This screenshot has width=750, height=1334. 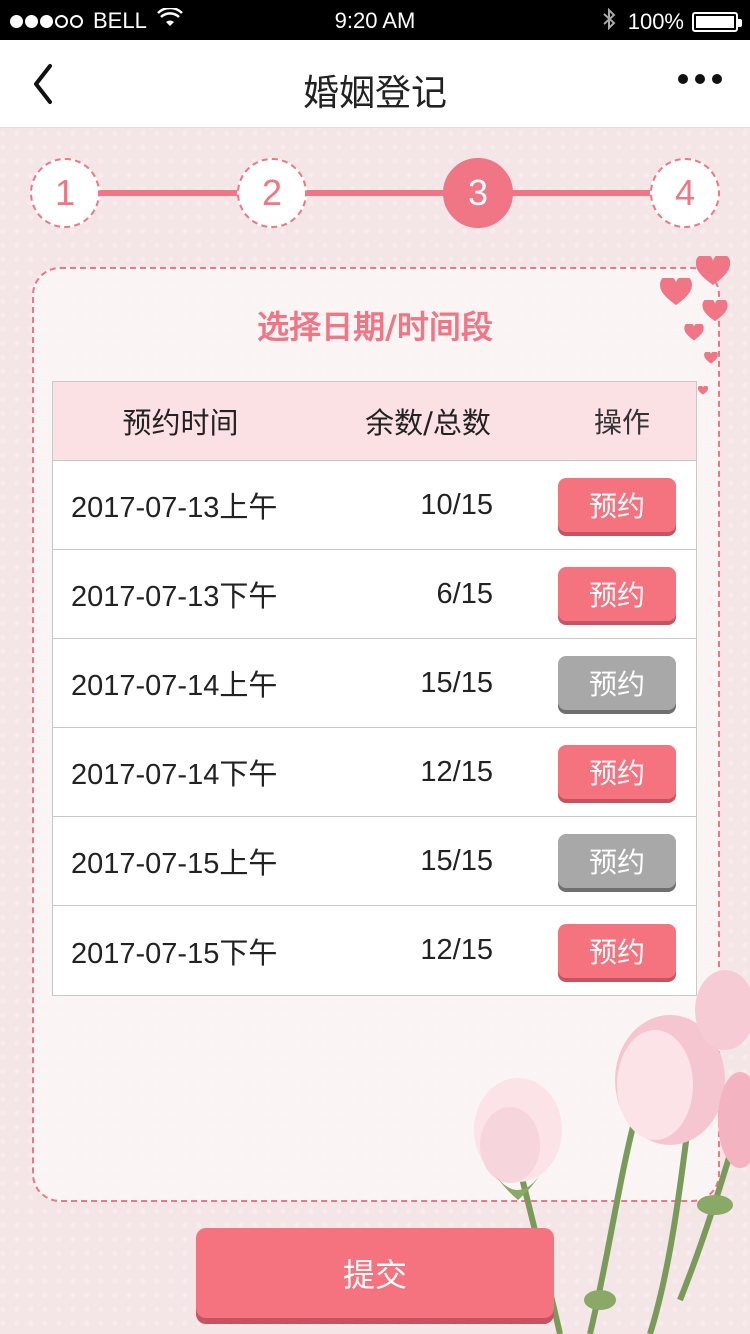 I want to click on slot-count: 10/15, so click(x=456, y=504).